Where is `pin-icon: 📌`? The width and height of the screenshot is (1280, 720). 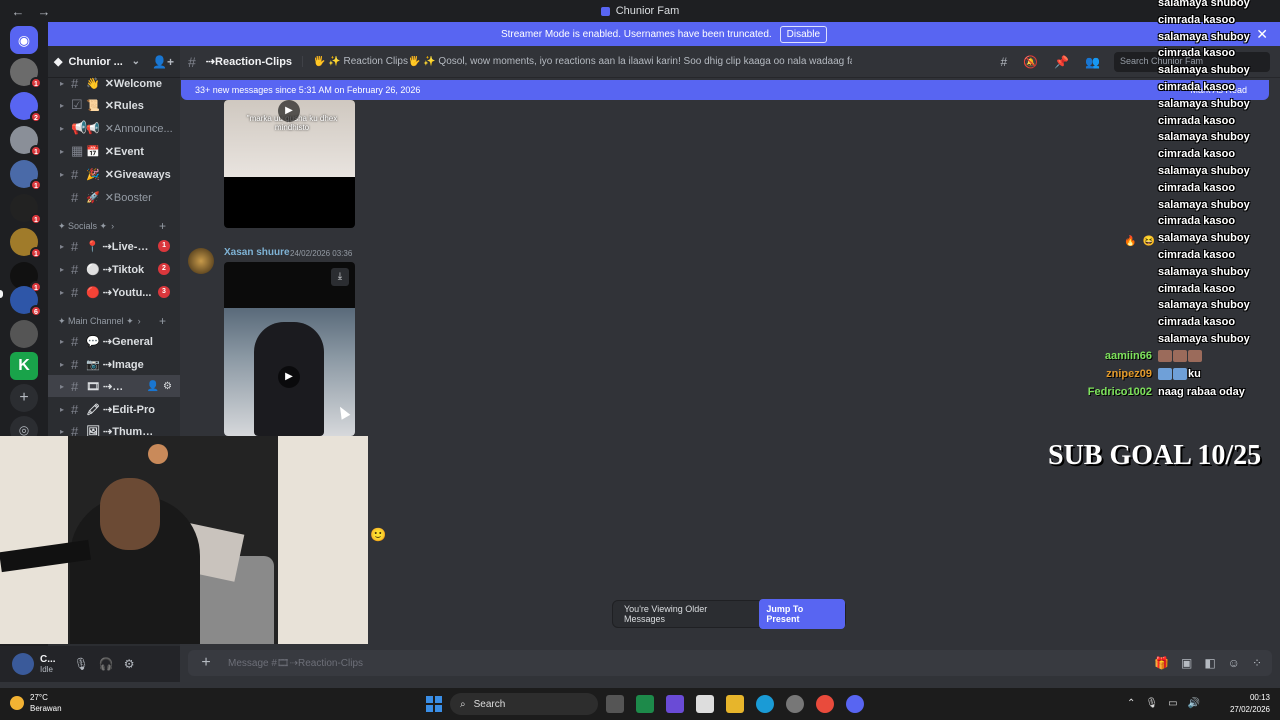 pin-icon: 📌 is located at coordinates (1061, 62).